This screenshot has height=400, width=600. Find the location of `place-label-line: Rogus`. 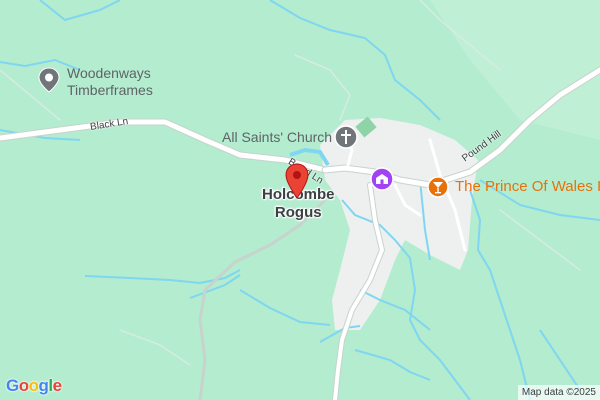

place-label-line: Rogus is located at coordinates (298, 212).